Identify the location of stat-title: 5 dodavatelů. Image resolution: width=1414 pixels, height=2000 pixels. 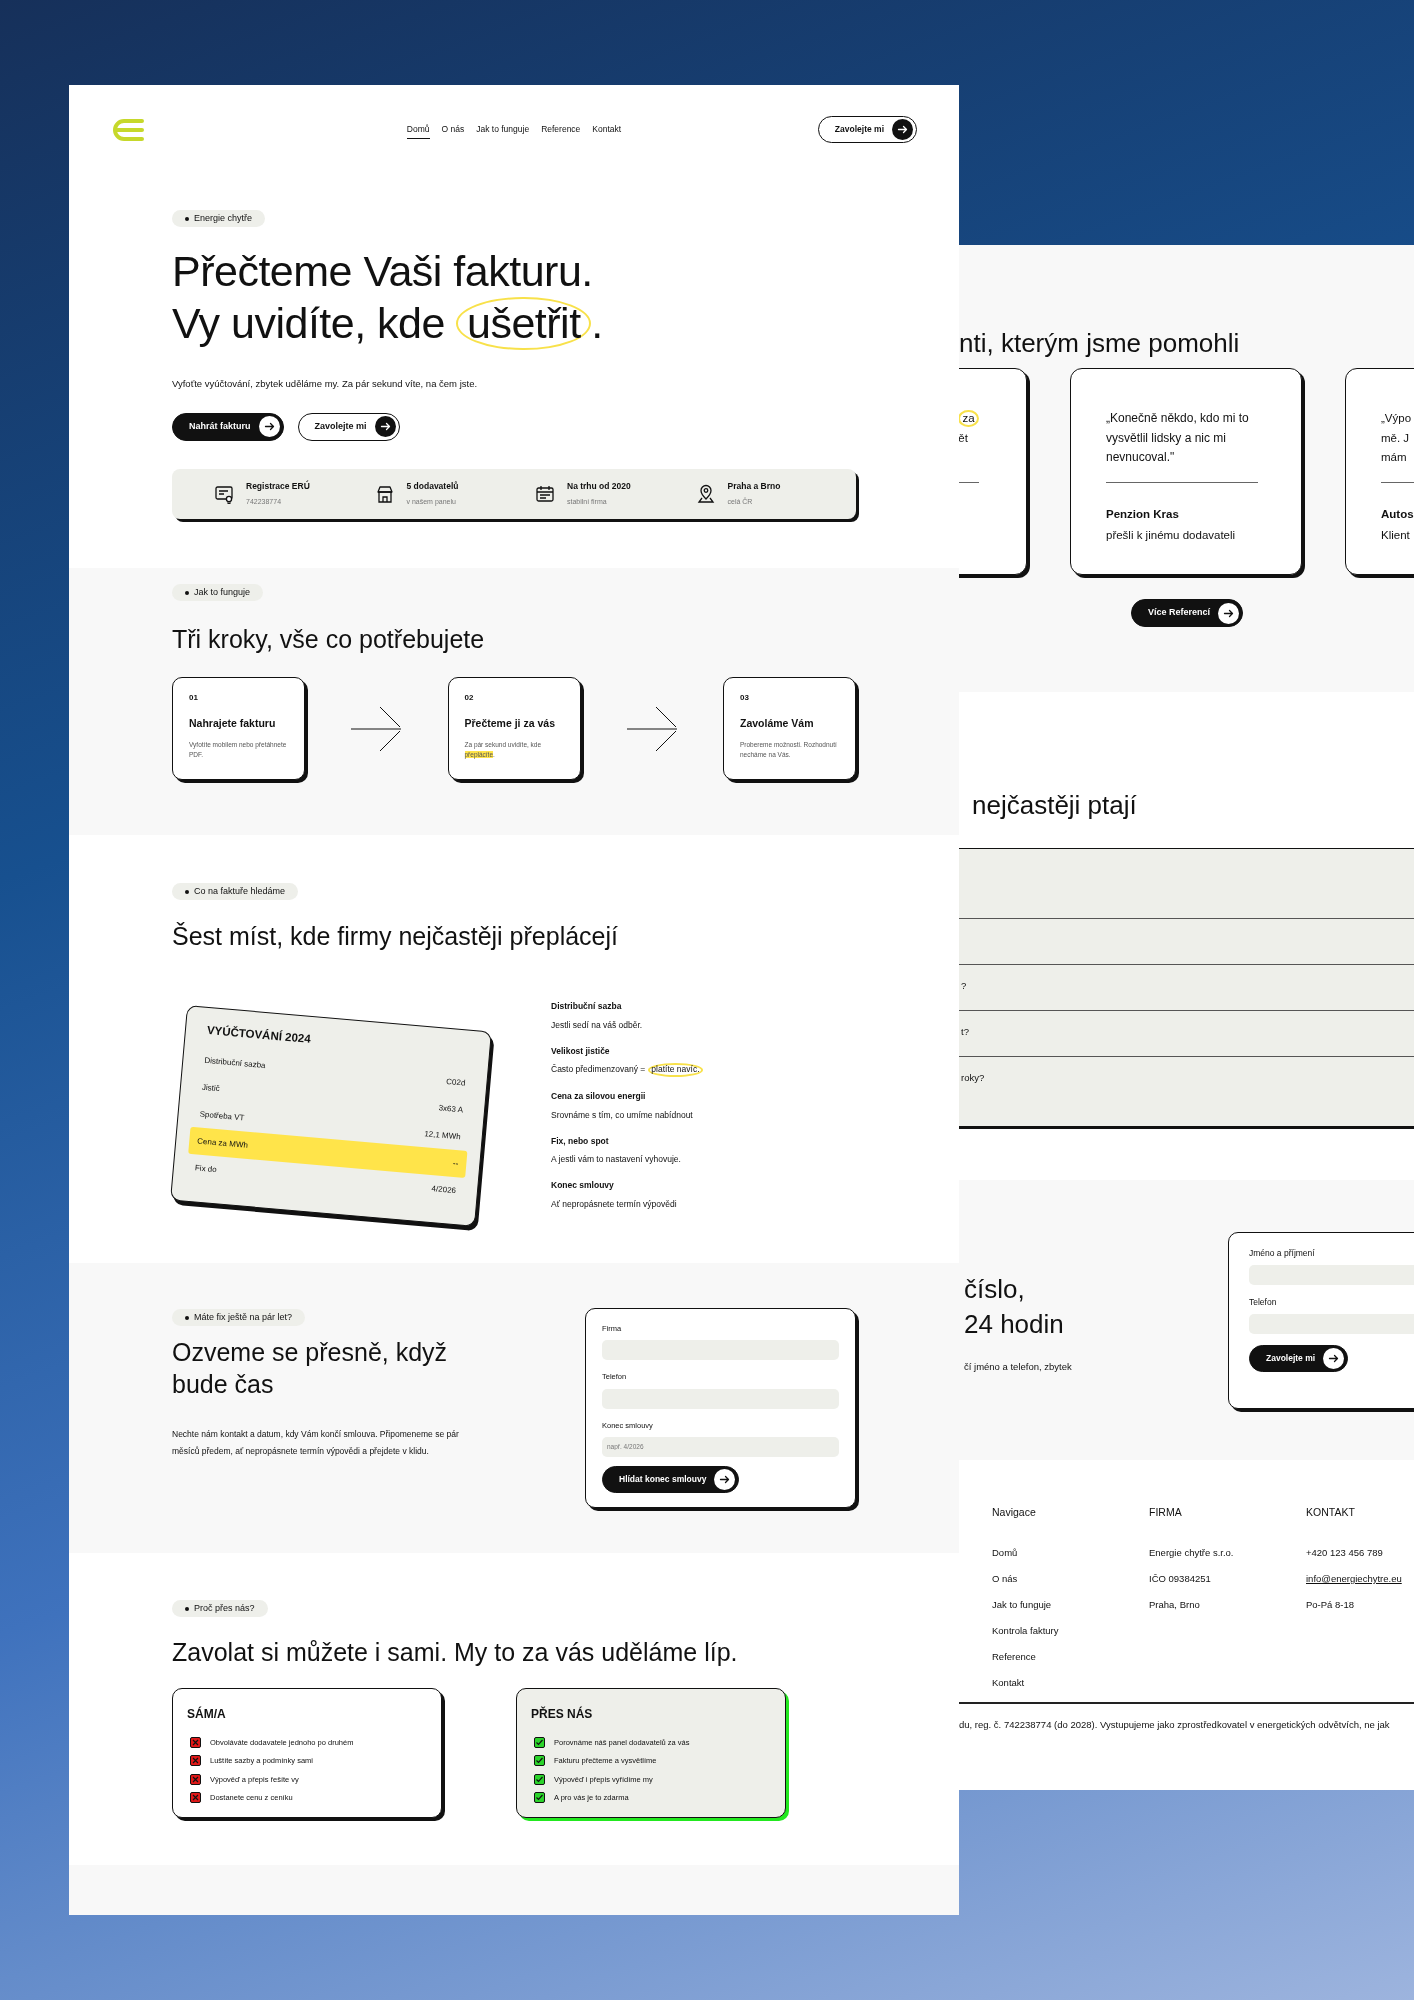
(432, 486).